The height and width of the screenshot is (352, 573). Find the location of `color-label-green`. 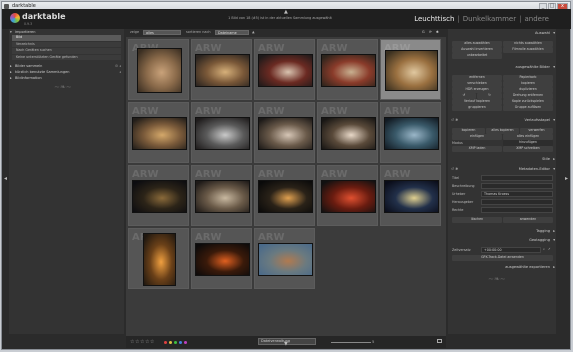

color-label-green is located at coordinates (176, 342).